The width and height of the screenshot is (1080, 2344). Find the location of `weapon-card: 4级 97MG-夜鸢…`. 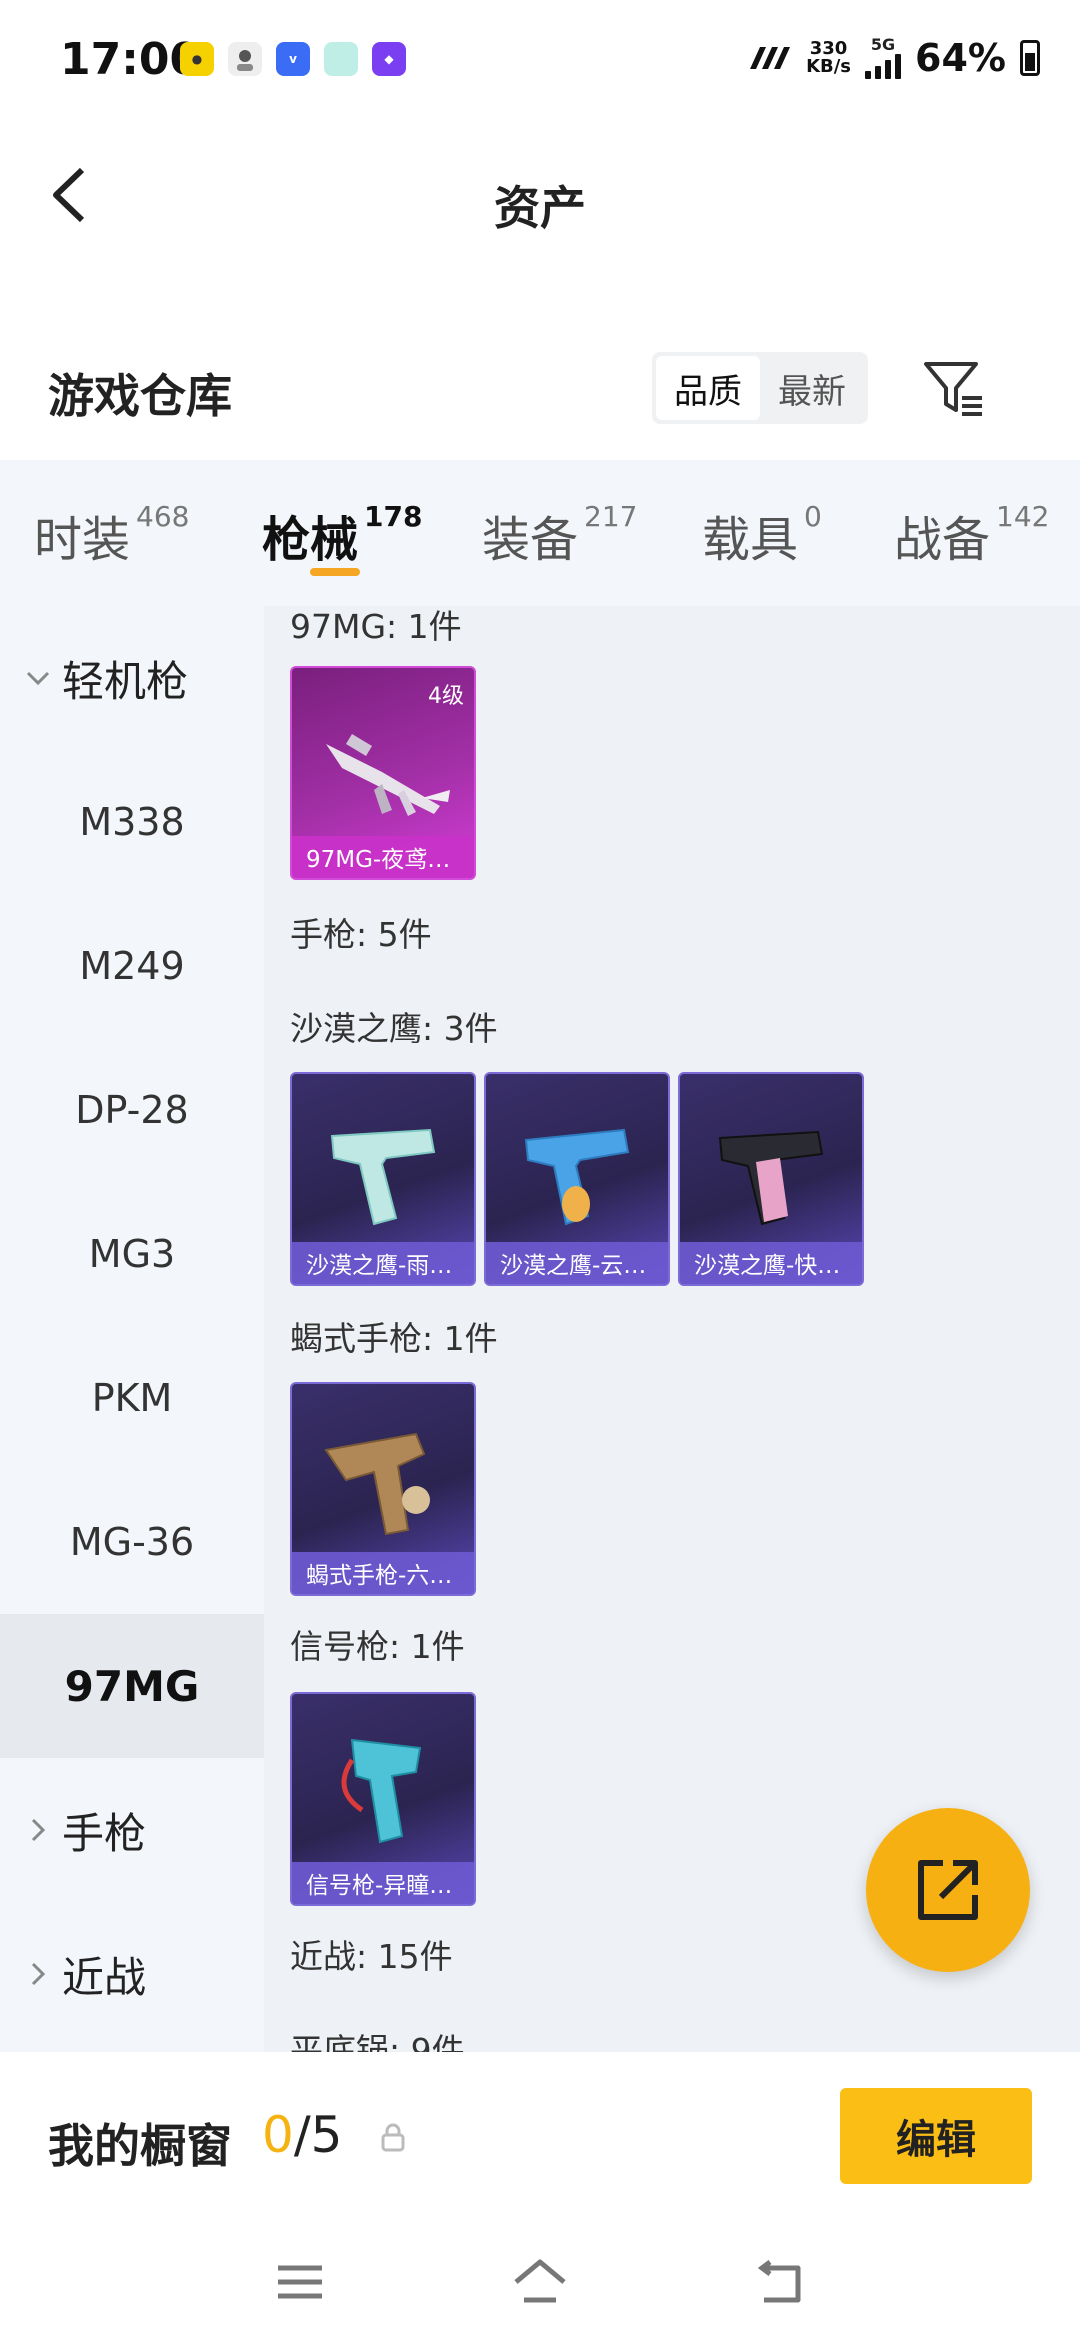

weapon-card: 4级 97MG-夜鸢… is located at coordinates (383, 773).